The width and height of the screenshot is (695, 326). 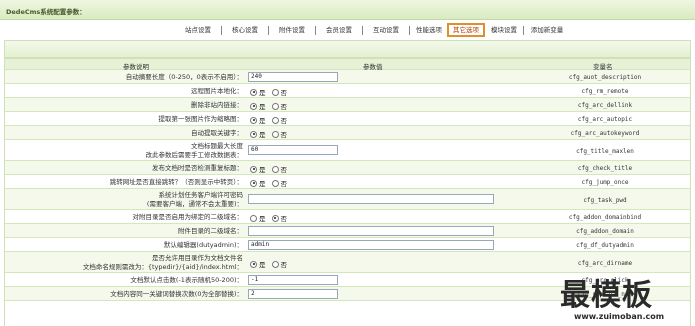 I want to click on watermark-logo: 最模板 www.zuimoban.com, so click(x=616, y=297).